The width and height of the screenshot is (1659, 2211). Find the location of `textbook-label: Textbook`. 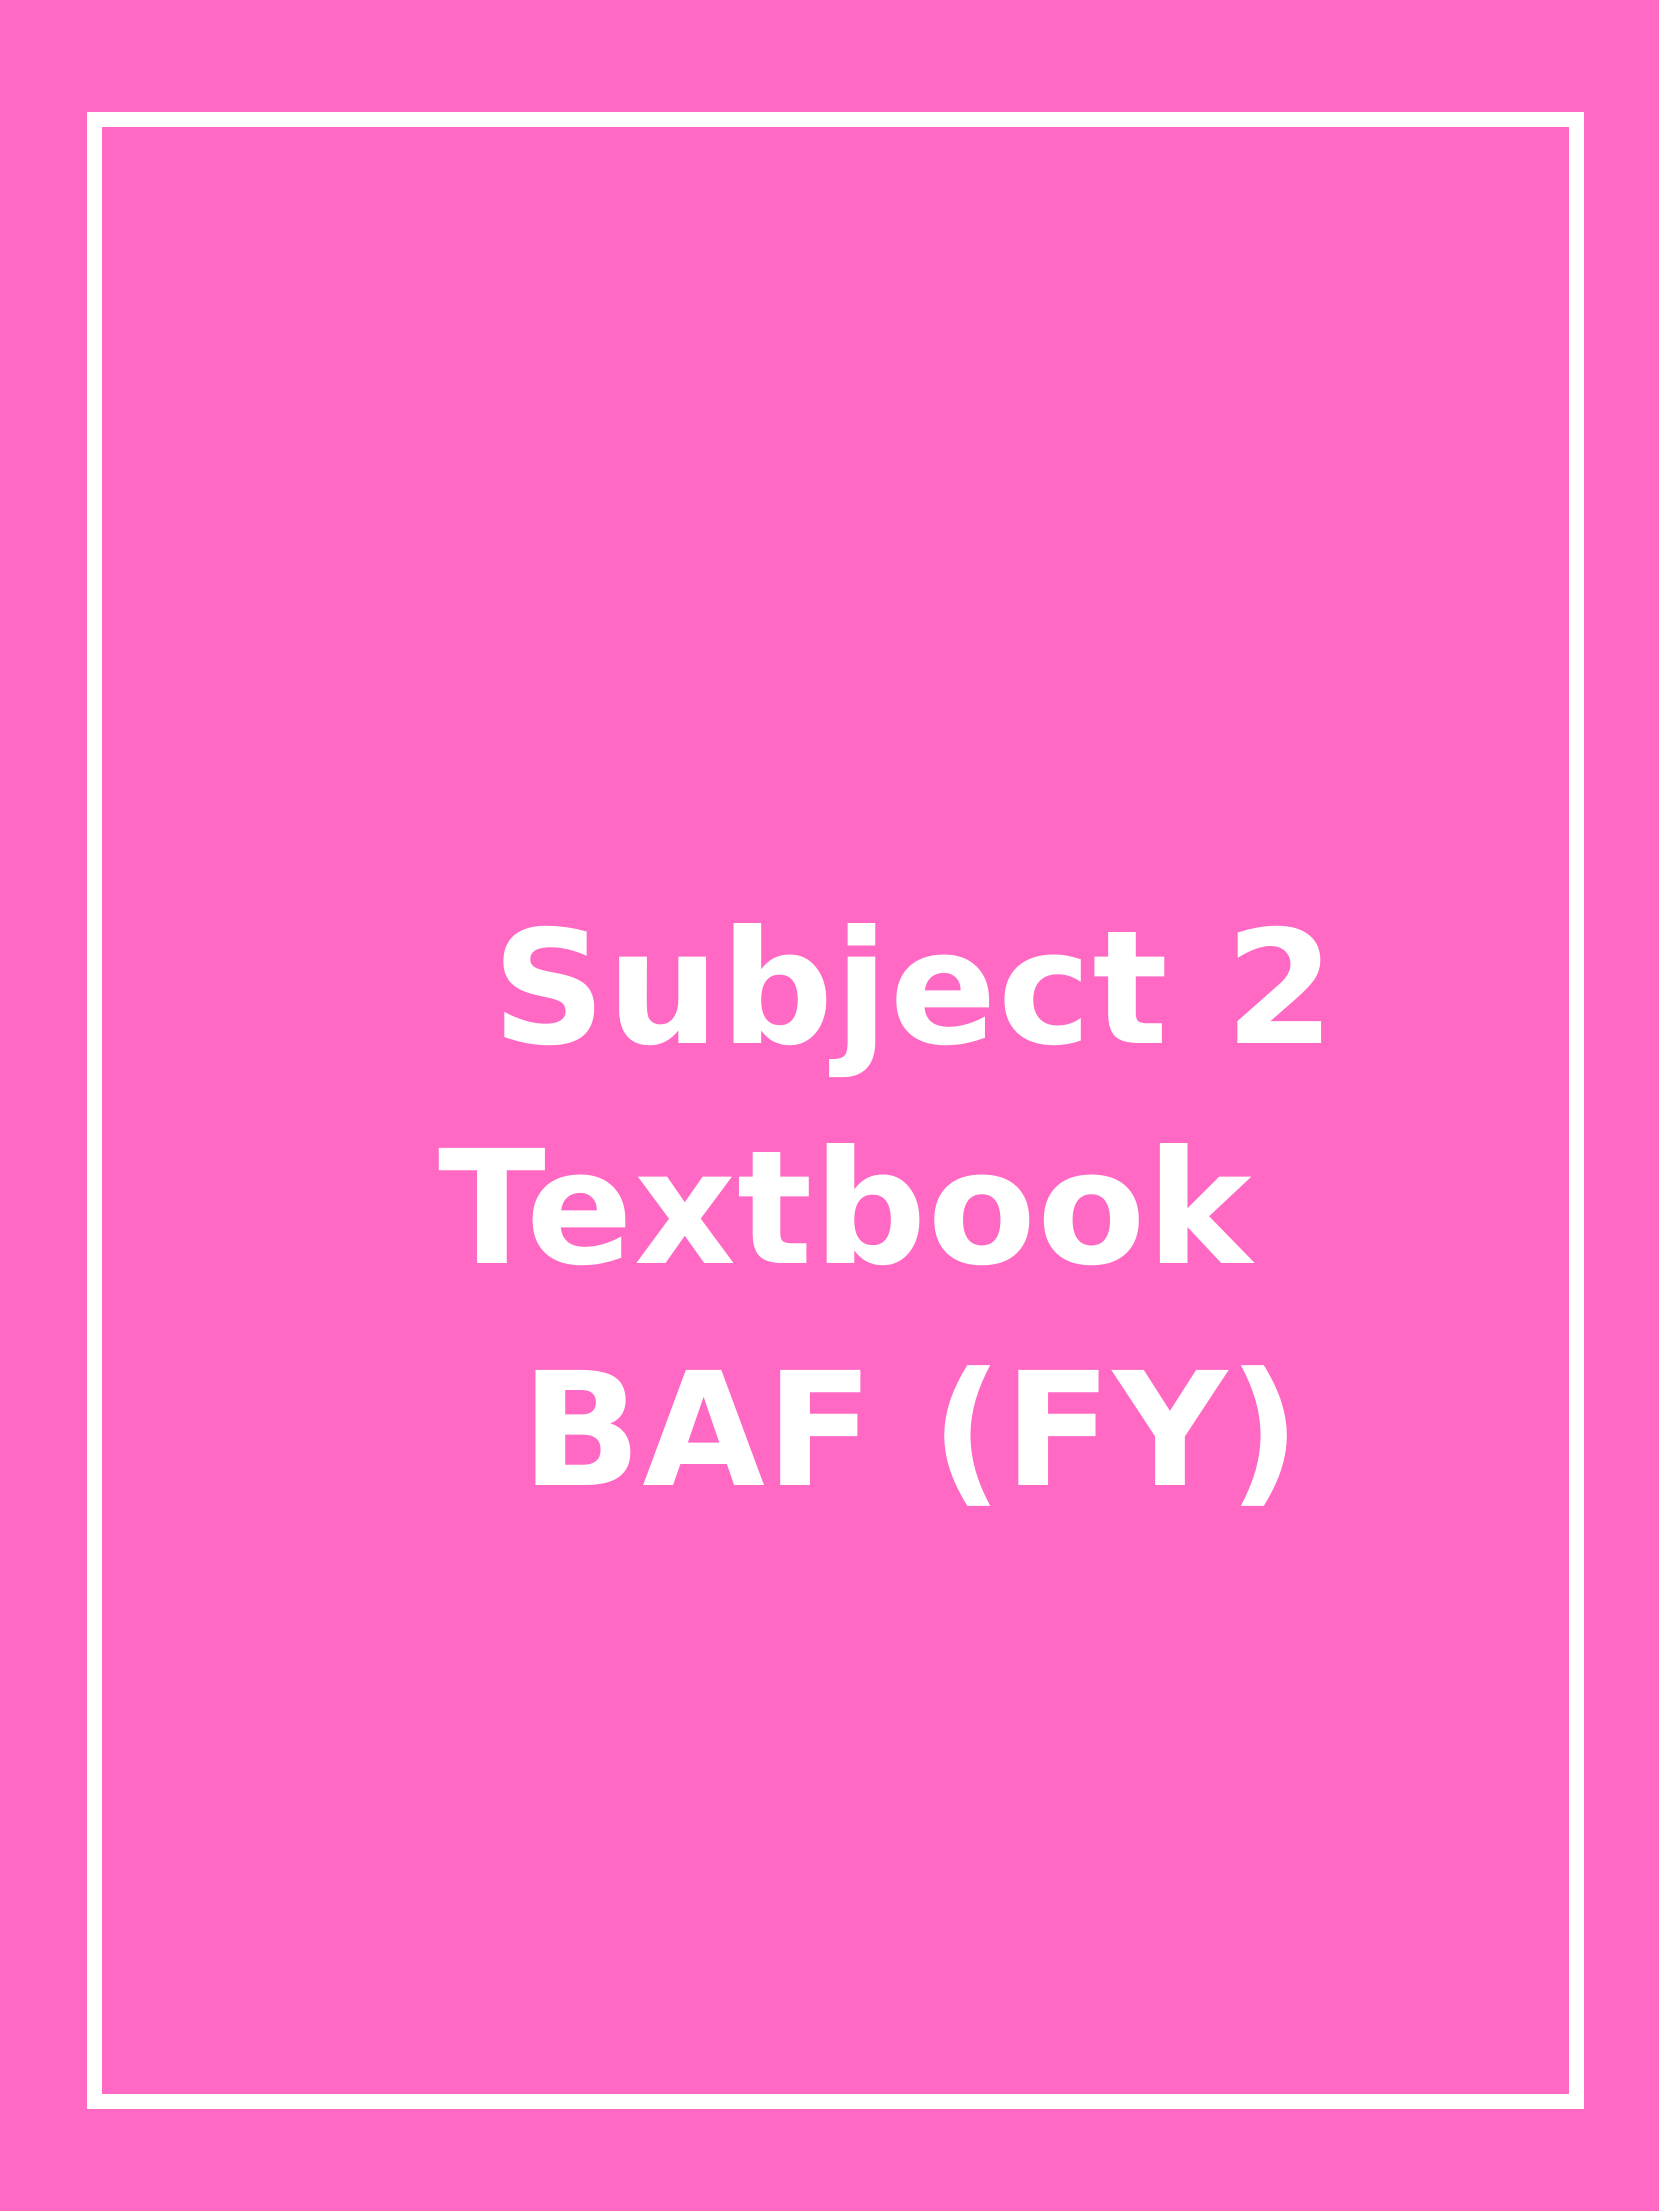

textbook-label: Textbook is located at coordinates (845, 1209).